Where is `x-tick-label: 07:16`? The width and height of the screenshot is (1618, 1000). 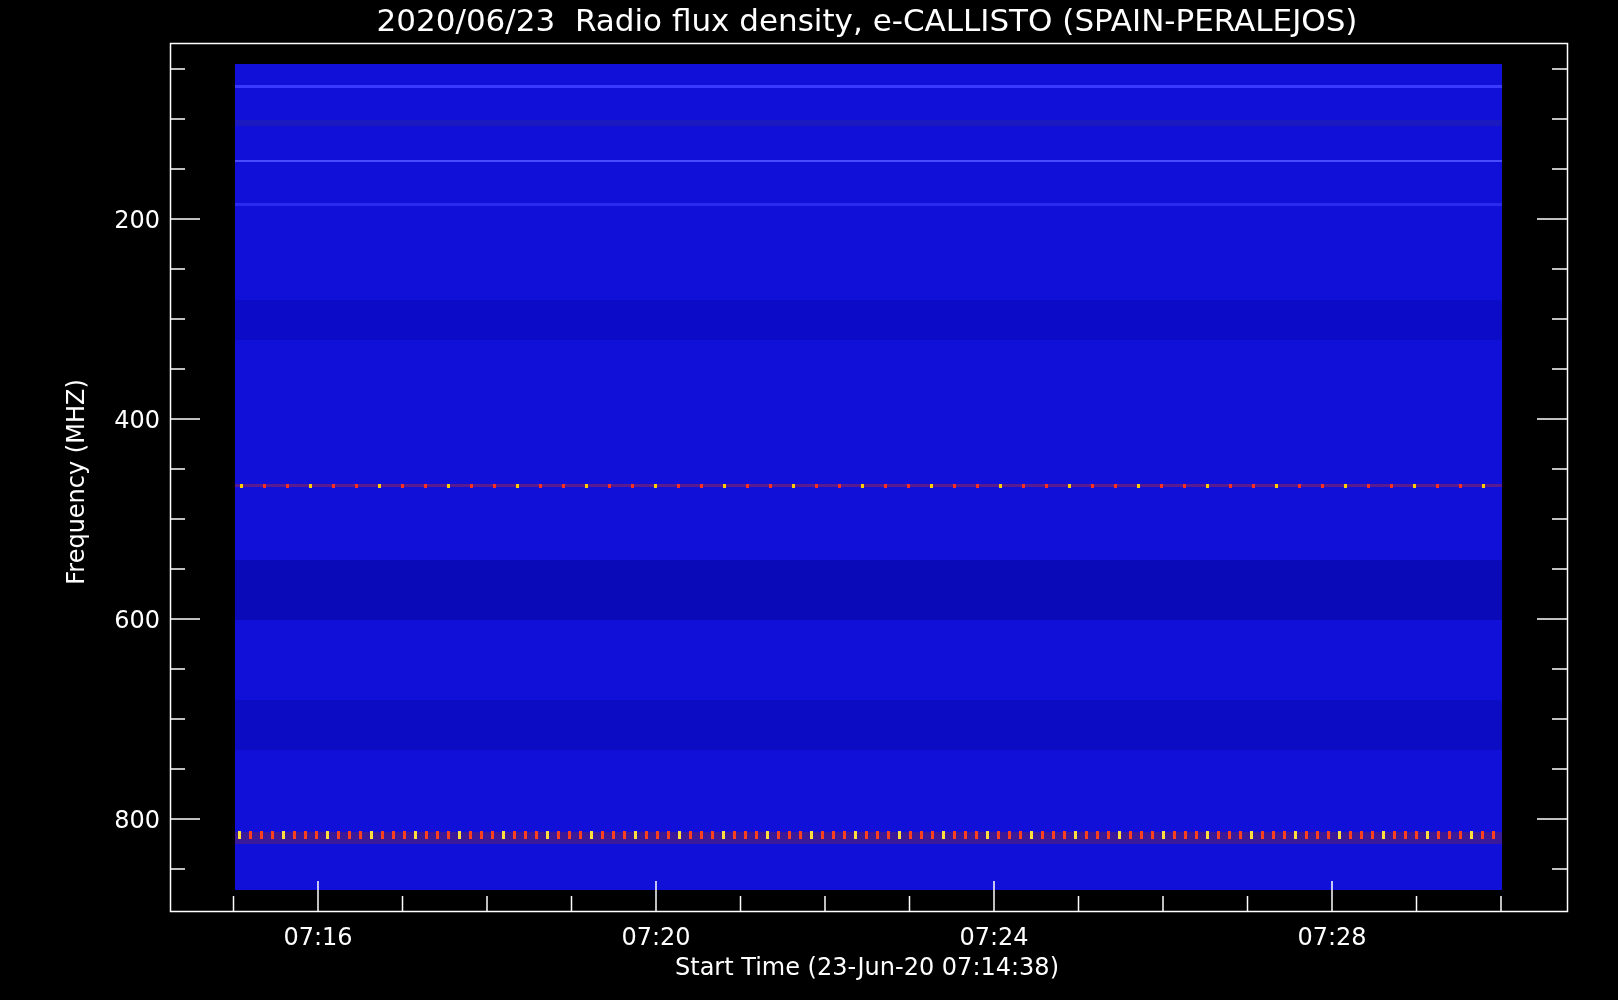 x-tick-label: 07:16 is located at coordinates (318, 937).